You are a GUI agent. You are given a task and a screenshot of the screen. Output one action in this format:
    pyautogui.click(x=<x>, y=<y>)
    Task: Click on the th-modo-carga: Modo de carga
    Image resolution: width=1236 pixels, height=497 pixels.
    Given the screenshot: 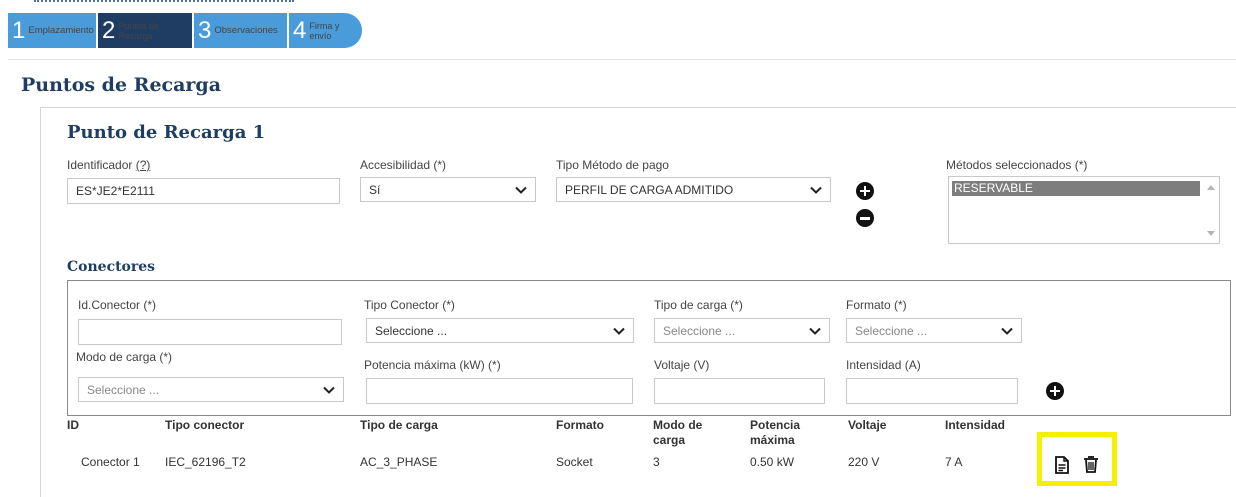 What is the action you would take?
    pyautogui.click(x=678, y=432)
    